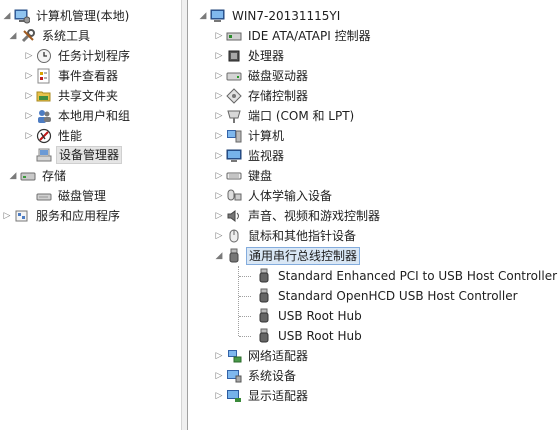 The height and width of the screenshot is (430, 560). What do you see at coordinates (62, 216) in the screenshot?
I see `tree-item-services-applications: ▷ 服务和应用程序` at bounding box center [62, 216].